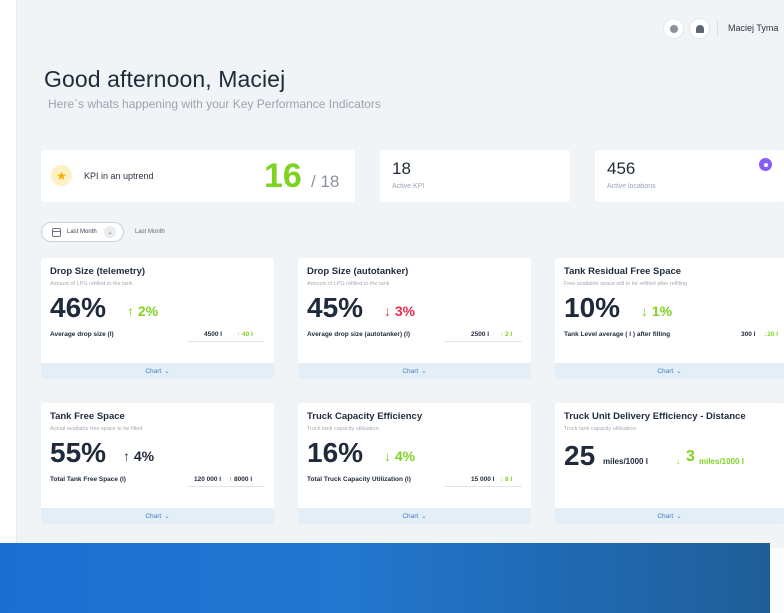 Image resolution: width=784 pixels, height=613 pixels. Describe the element at coordinates (617, 334) in the screenshot. I see `kpi-metric-label: Tank Level average ( l ) after filling` at that location.